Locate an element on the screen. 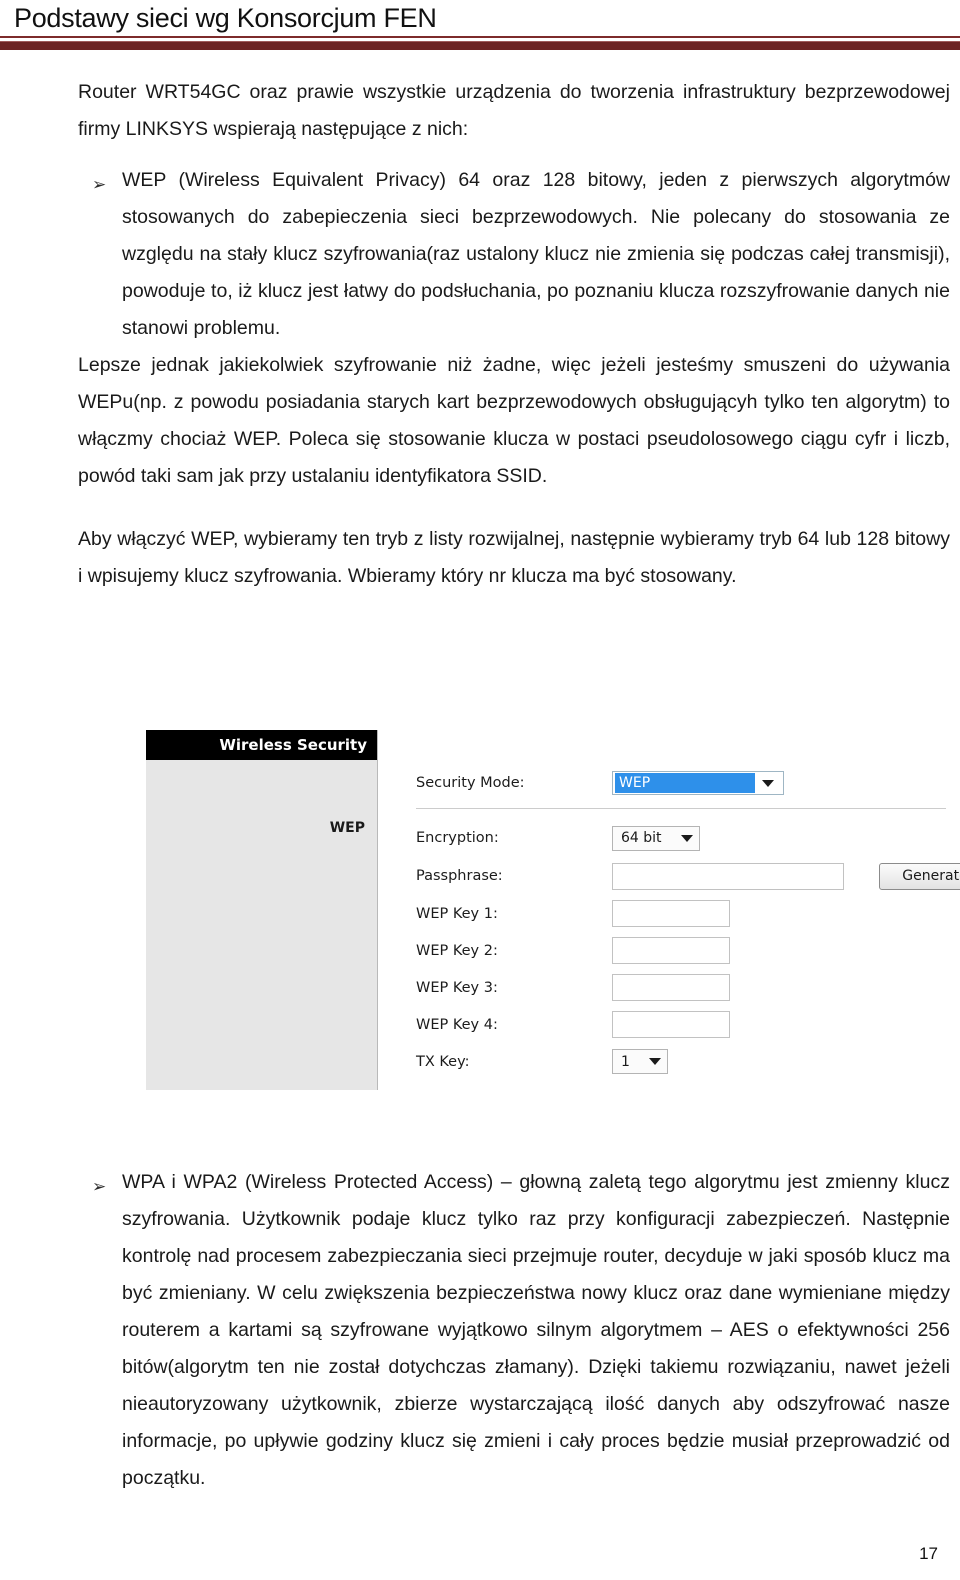  wep-key-4-control is located at coordinates (671, 1024).